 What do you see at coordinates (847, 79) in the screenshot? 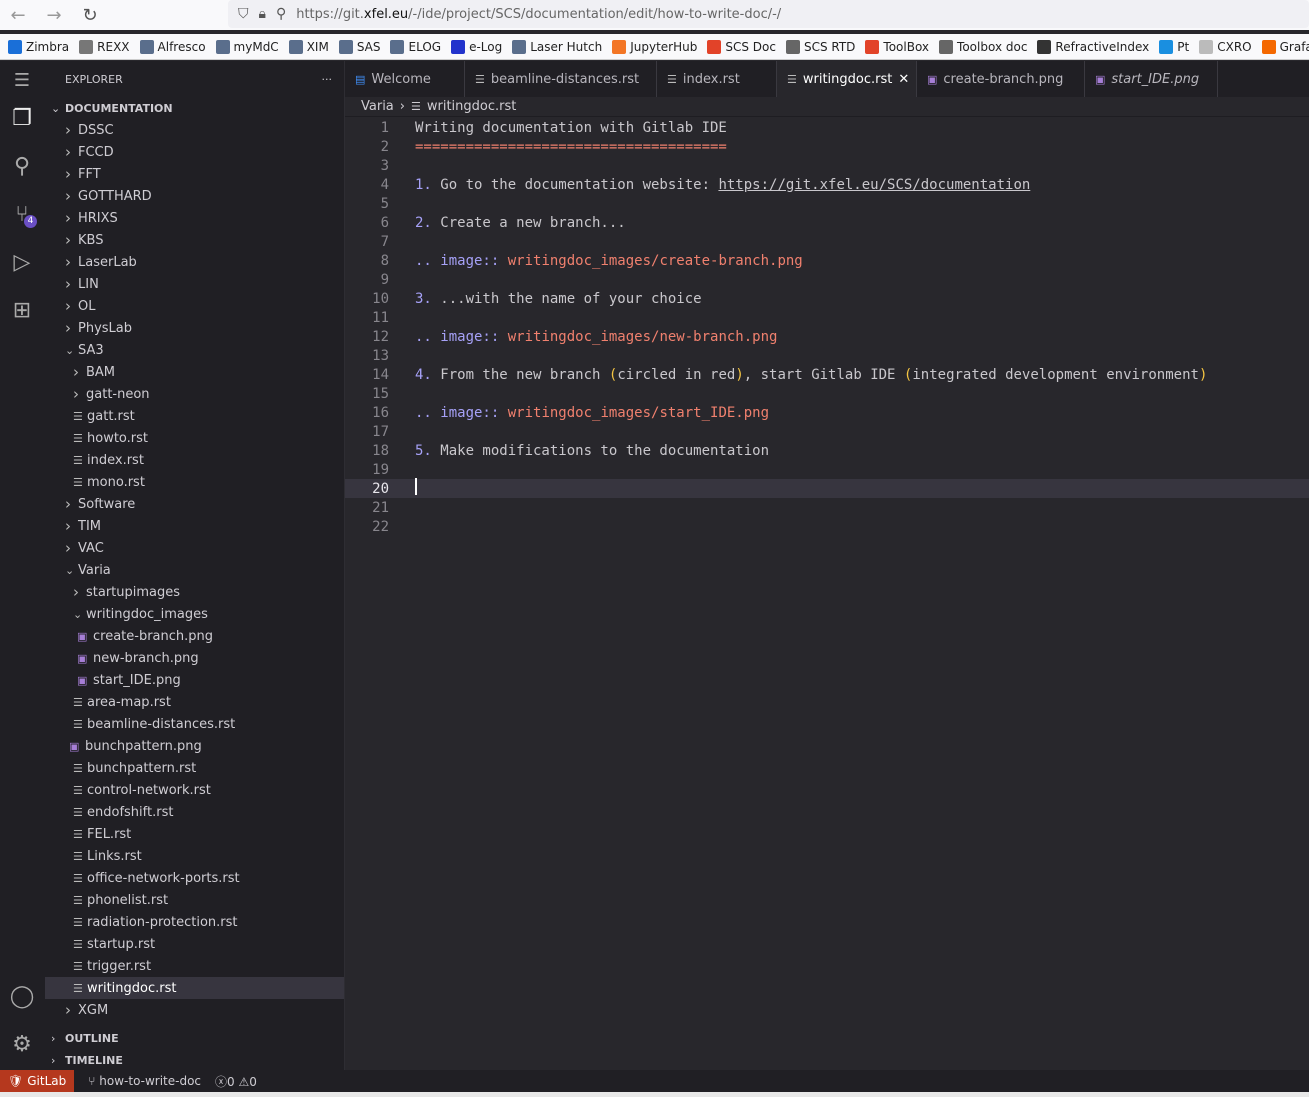
I see `tab-writingdoc-rst: ☰ writingdoc.rst ✕` at bounding box center [847, 79].